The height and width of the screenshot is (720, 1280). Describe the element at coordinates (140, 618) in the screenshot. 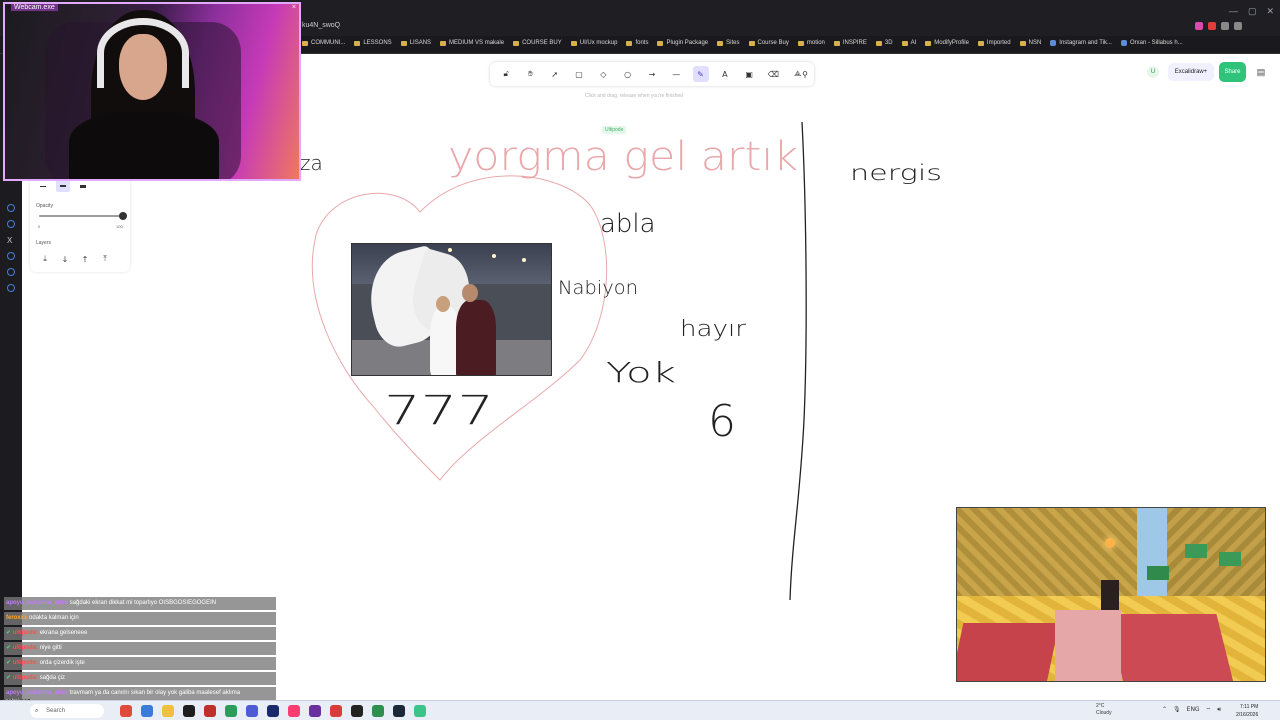

I see `chat-message: feroxxx odakta kalman için` at that location.